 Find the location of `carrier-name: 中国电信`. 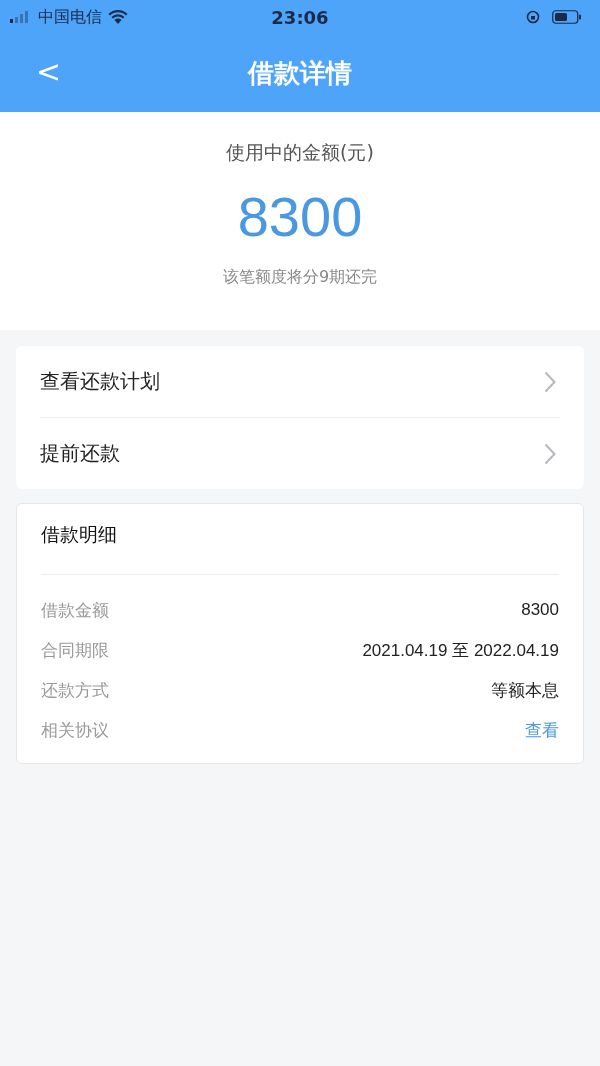

carrier-name: 中国电信 is located at coordinates (70, 17).